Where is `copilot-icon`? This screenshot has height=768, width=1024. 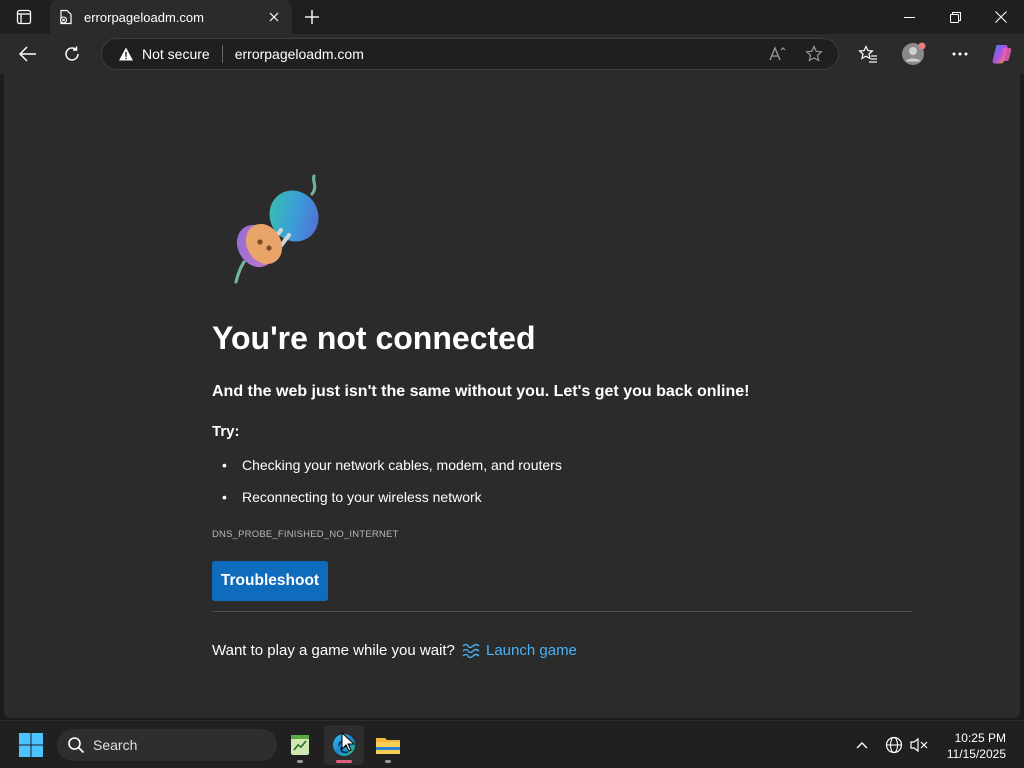 copilot-icon is located at coordinates (1002, 54).